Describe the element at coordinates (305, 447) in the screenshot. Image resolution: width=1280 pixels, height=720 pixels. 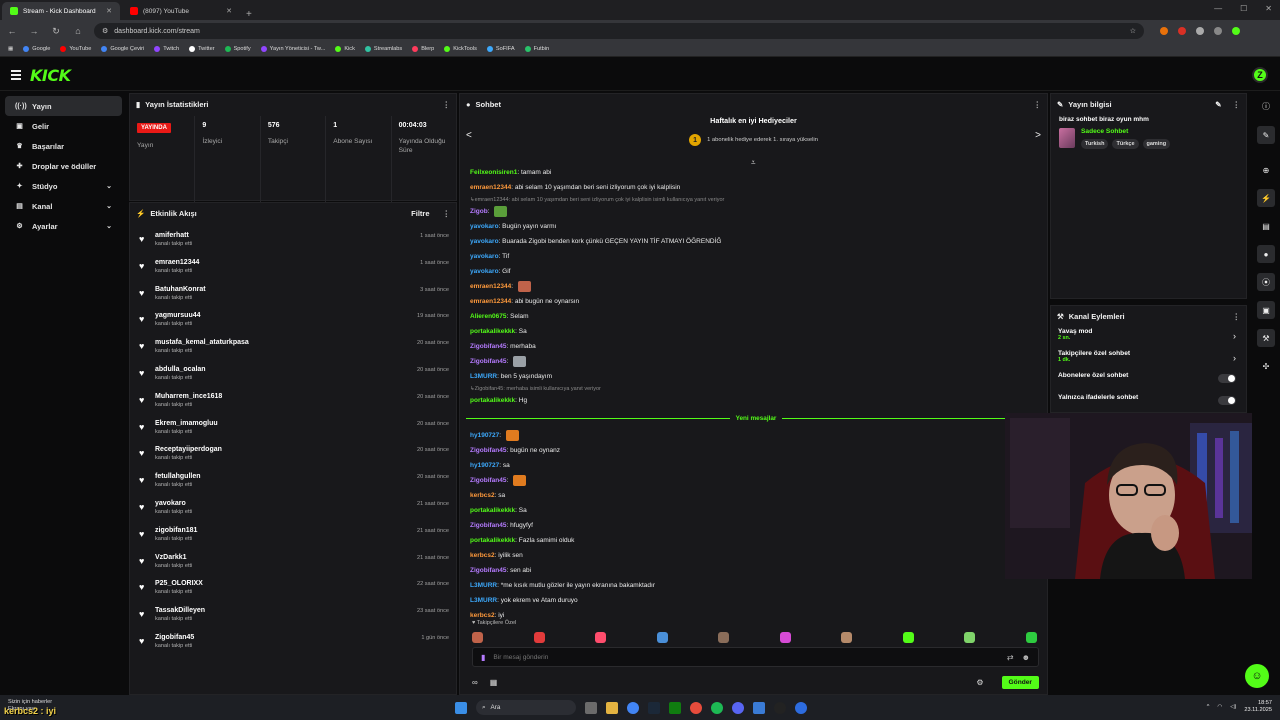
I see `follower-name: Receptayiiperdogan` at that location.